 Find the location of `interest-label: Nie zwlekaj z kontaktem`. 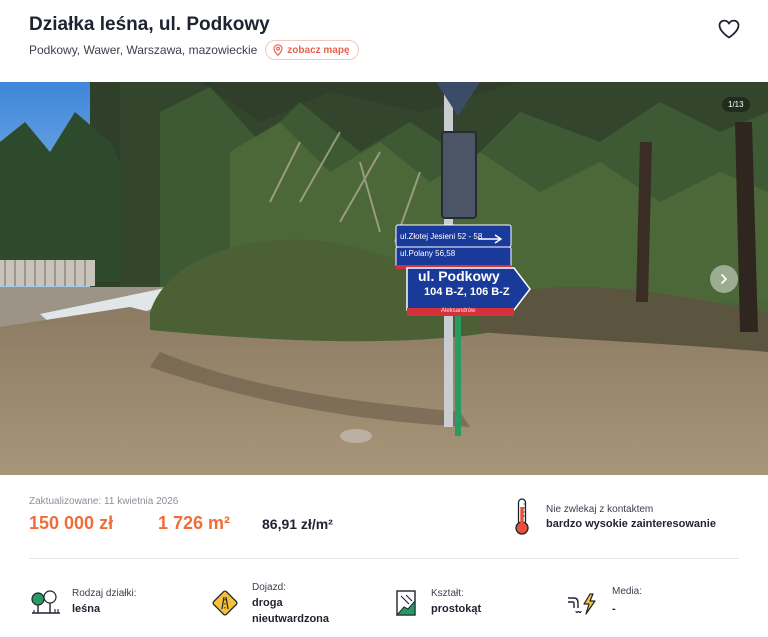

interest-label: Nie zwlekaj z kontaktem is located at coordinates (600, 509).